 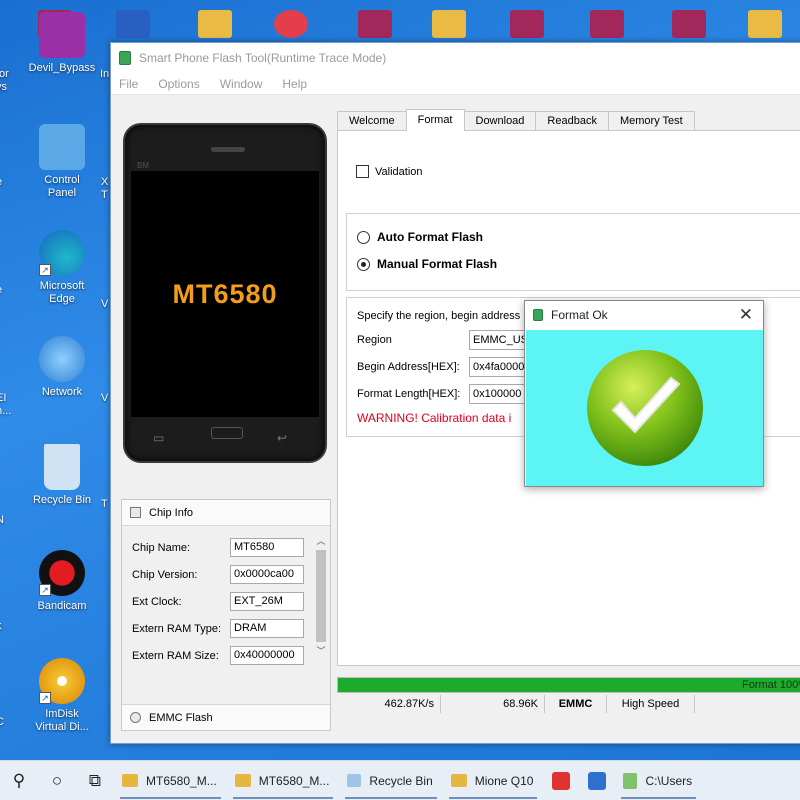 I want to click on bandicam-taskbar-icon, so click(x=561, y=780).